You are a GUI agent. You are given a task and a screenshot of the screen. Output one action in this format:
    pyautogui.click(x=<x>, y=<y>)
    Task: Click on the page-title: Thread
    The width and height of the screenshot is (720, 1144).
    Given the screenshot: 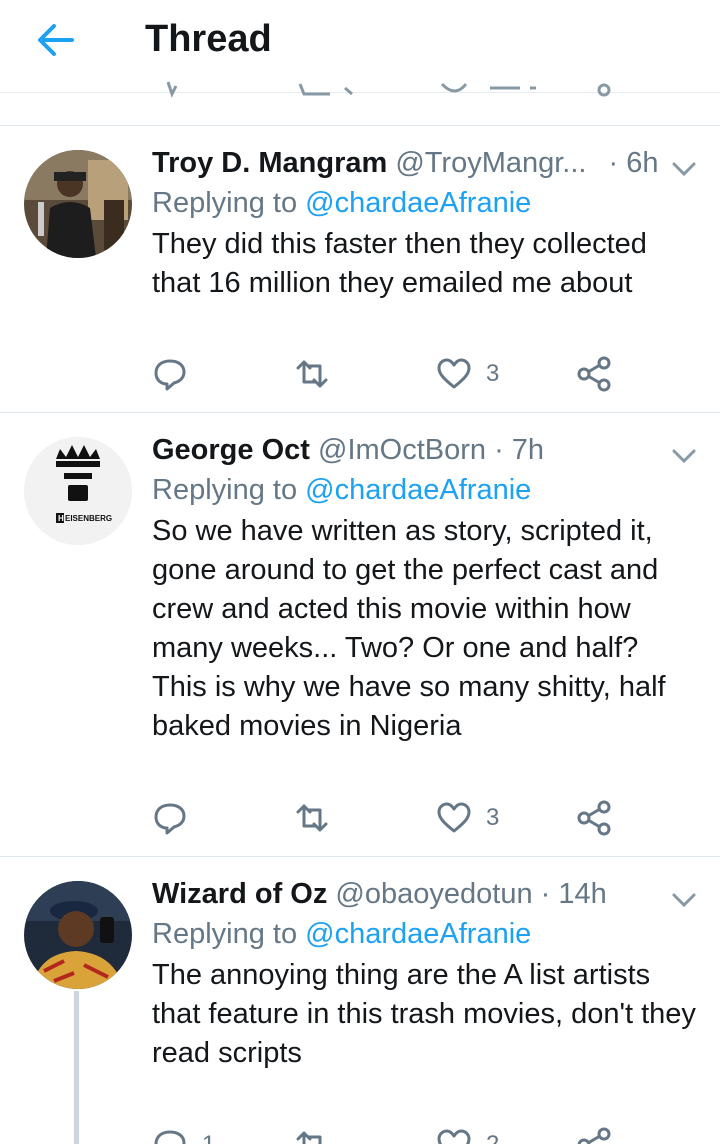 What is the action you would take?
    pyautogui.click(x=208, y=39)
    